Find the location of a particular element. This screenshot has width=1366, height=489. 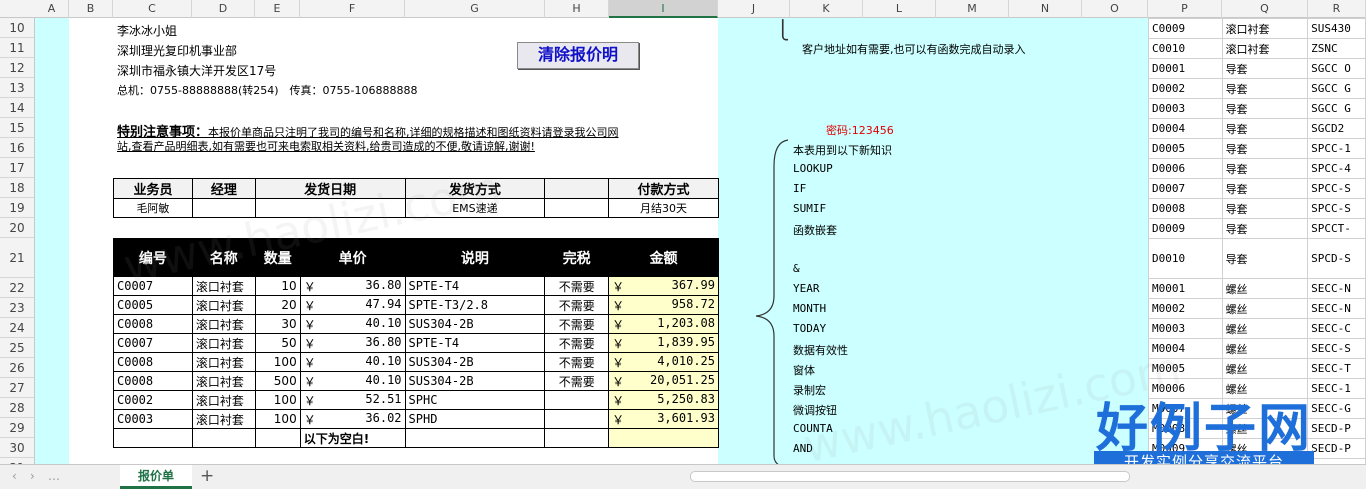

sheet-tab-quote: 报价单 is located at coordinates (156, 477).